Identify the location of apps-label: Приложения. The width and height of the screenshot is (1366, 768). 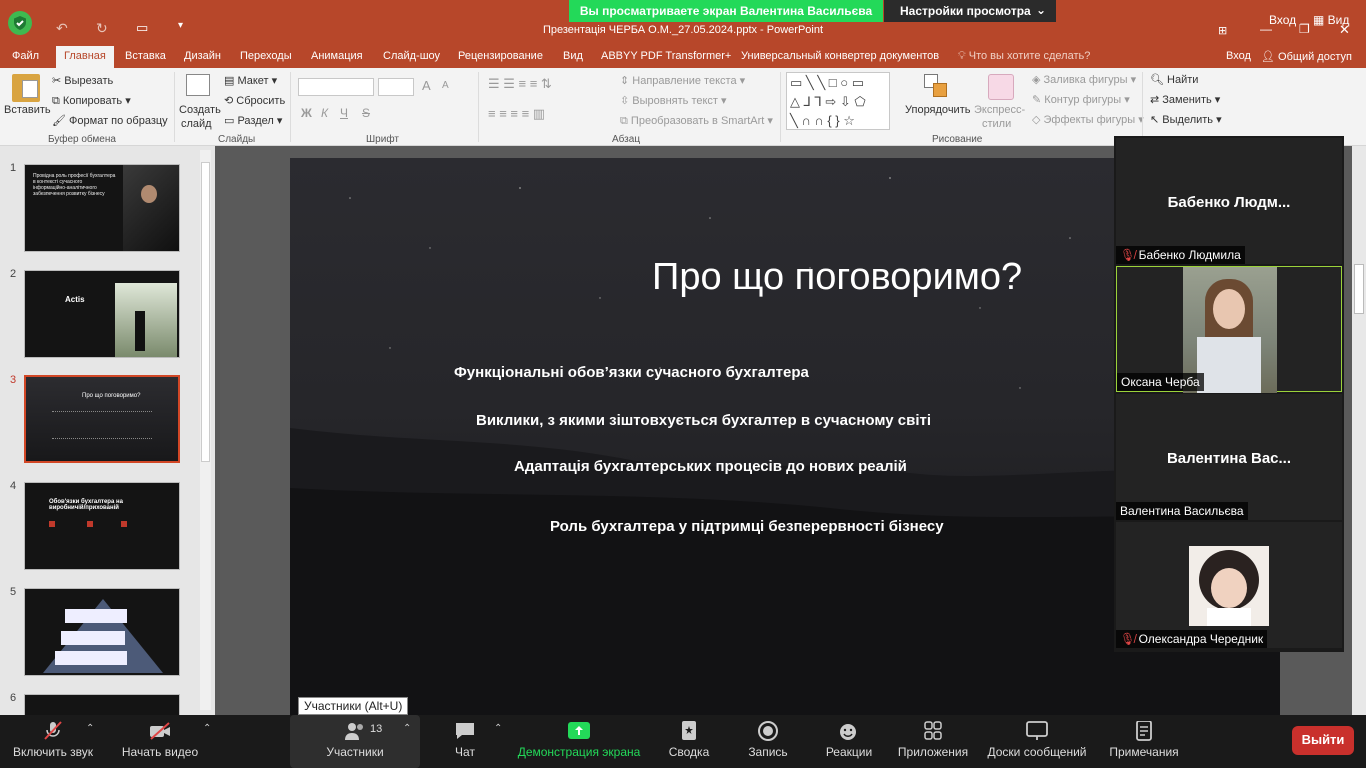
(933, 752).